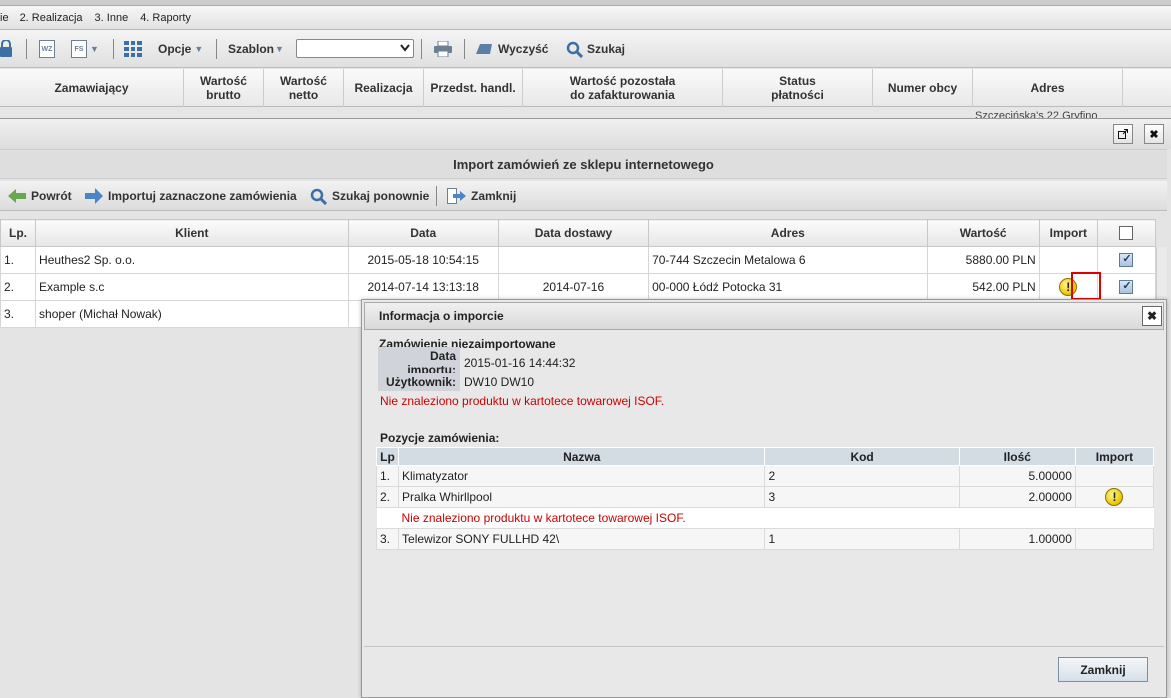  Describe the element at coordinates (443, 49) in the screenshot. I see `print-button` at that location.